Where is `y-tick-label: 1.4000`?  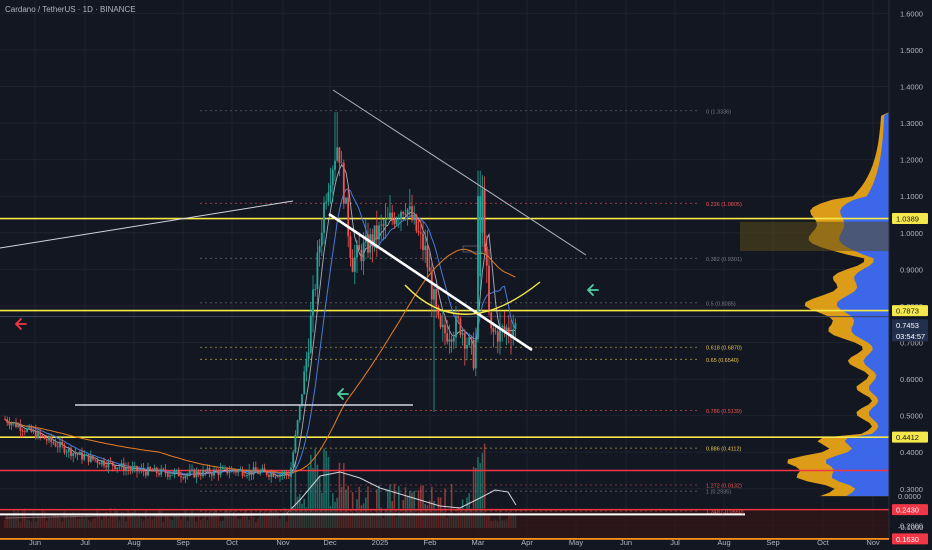 y-tick-label: 1.4000 is located at coordinates (911, 86).